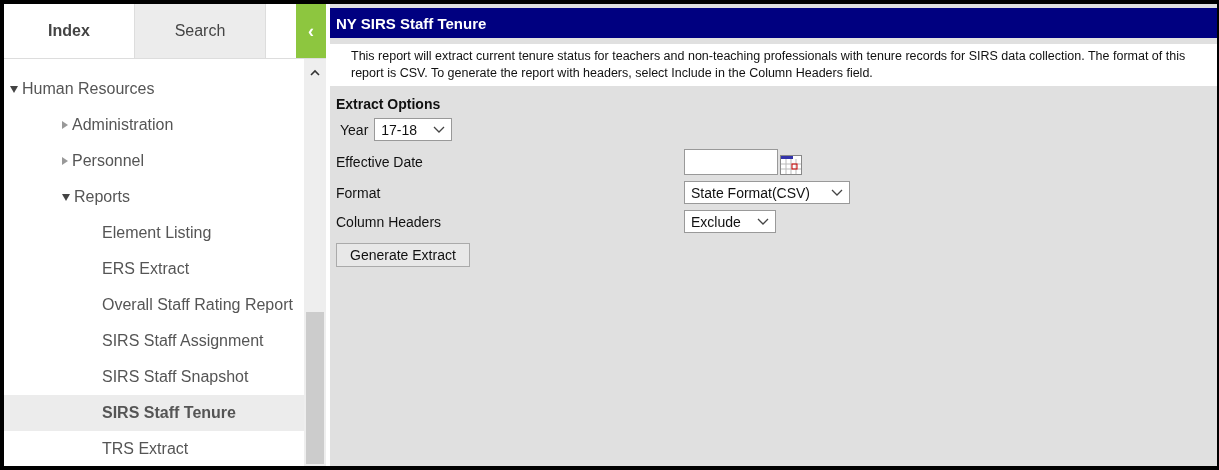 The width and height of the screenshot is (1219, 470). I want to click on tree-item: Human Resources, so click(154, 89).